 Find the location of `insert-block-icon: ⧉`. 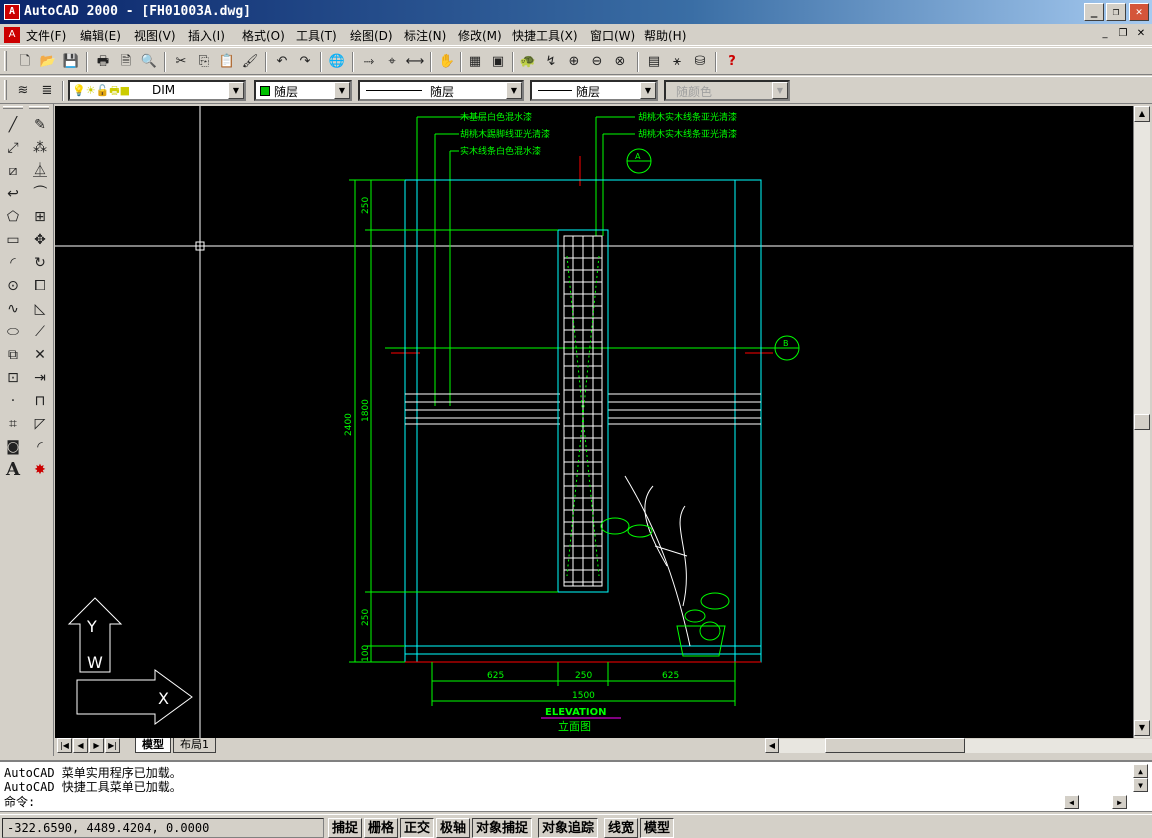

insert-block-icon: ⧉ is located at coordinates (13, 355).